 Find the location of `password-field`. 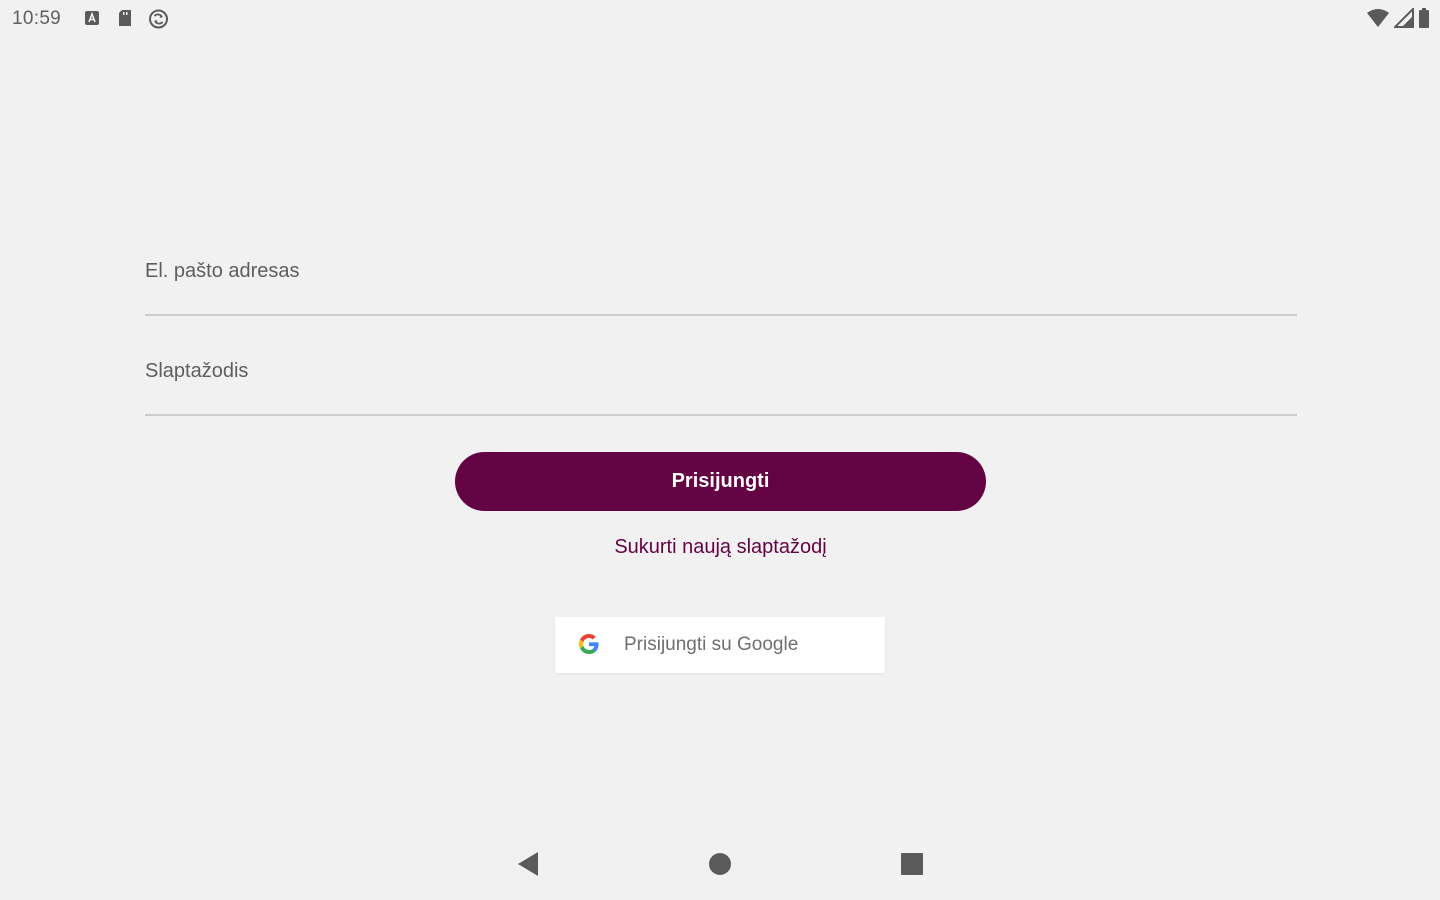

password-field is located at coordinates (721, 385).